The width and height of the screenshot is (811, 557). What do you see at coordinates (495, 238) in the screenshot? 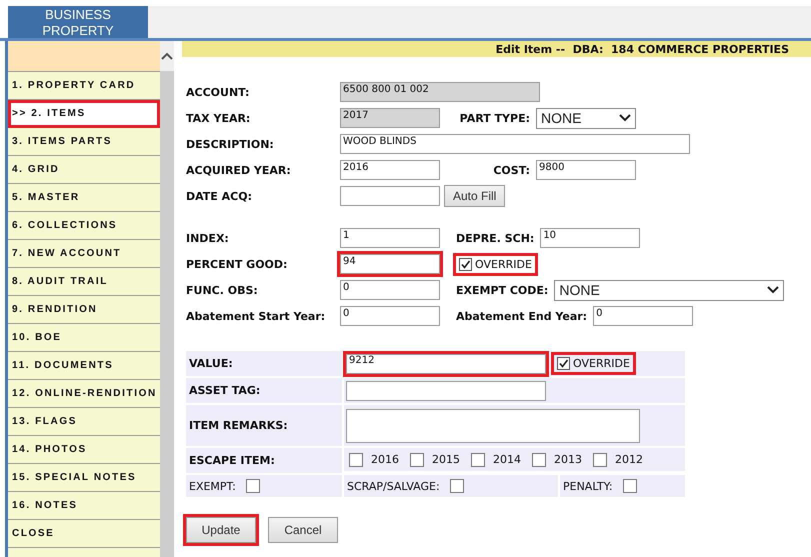
I see `field-label: DEPRE. SCH:` at bounding box center [495, 238].